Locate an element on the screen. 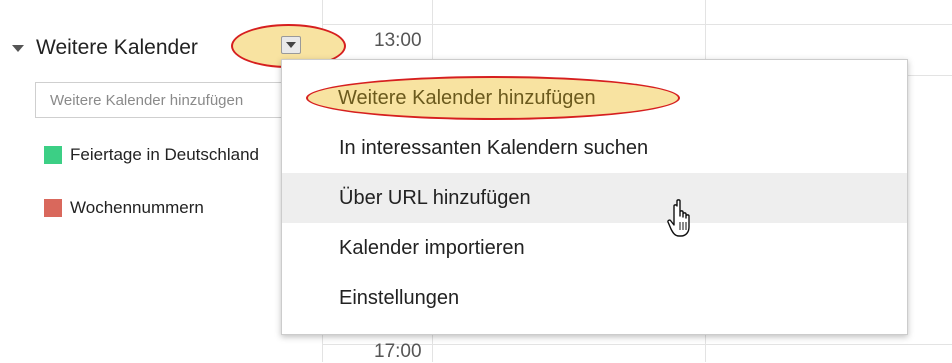 The image size is (952, 363). calendar-item-label: Wochennummern is located at coordinates (137, 207).